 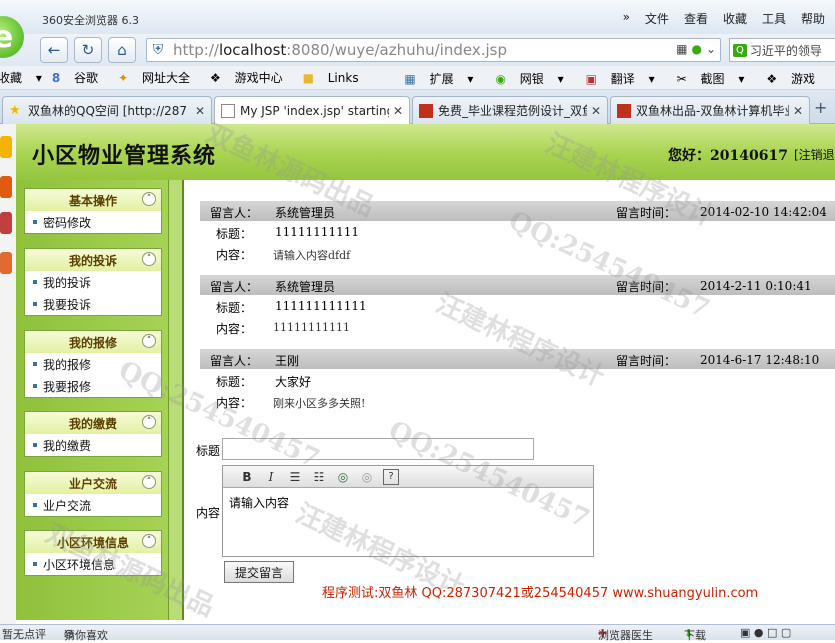 I want to click on menu-section-environment: 小区环境信息 ˄ 小区环境信息, so click(x=93, y=553).